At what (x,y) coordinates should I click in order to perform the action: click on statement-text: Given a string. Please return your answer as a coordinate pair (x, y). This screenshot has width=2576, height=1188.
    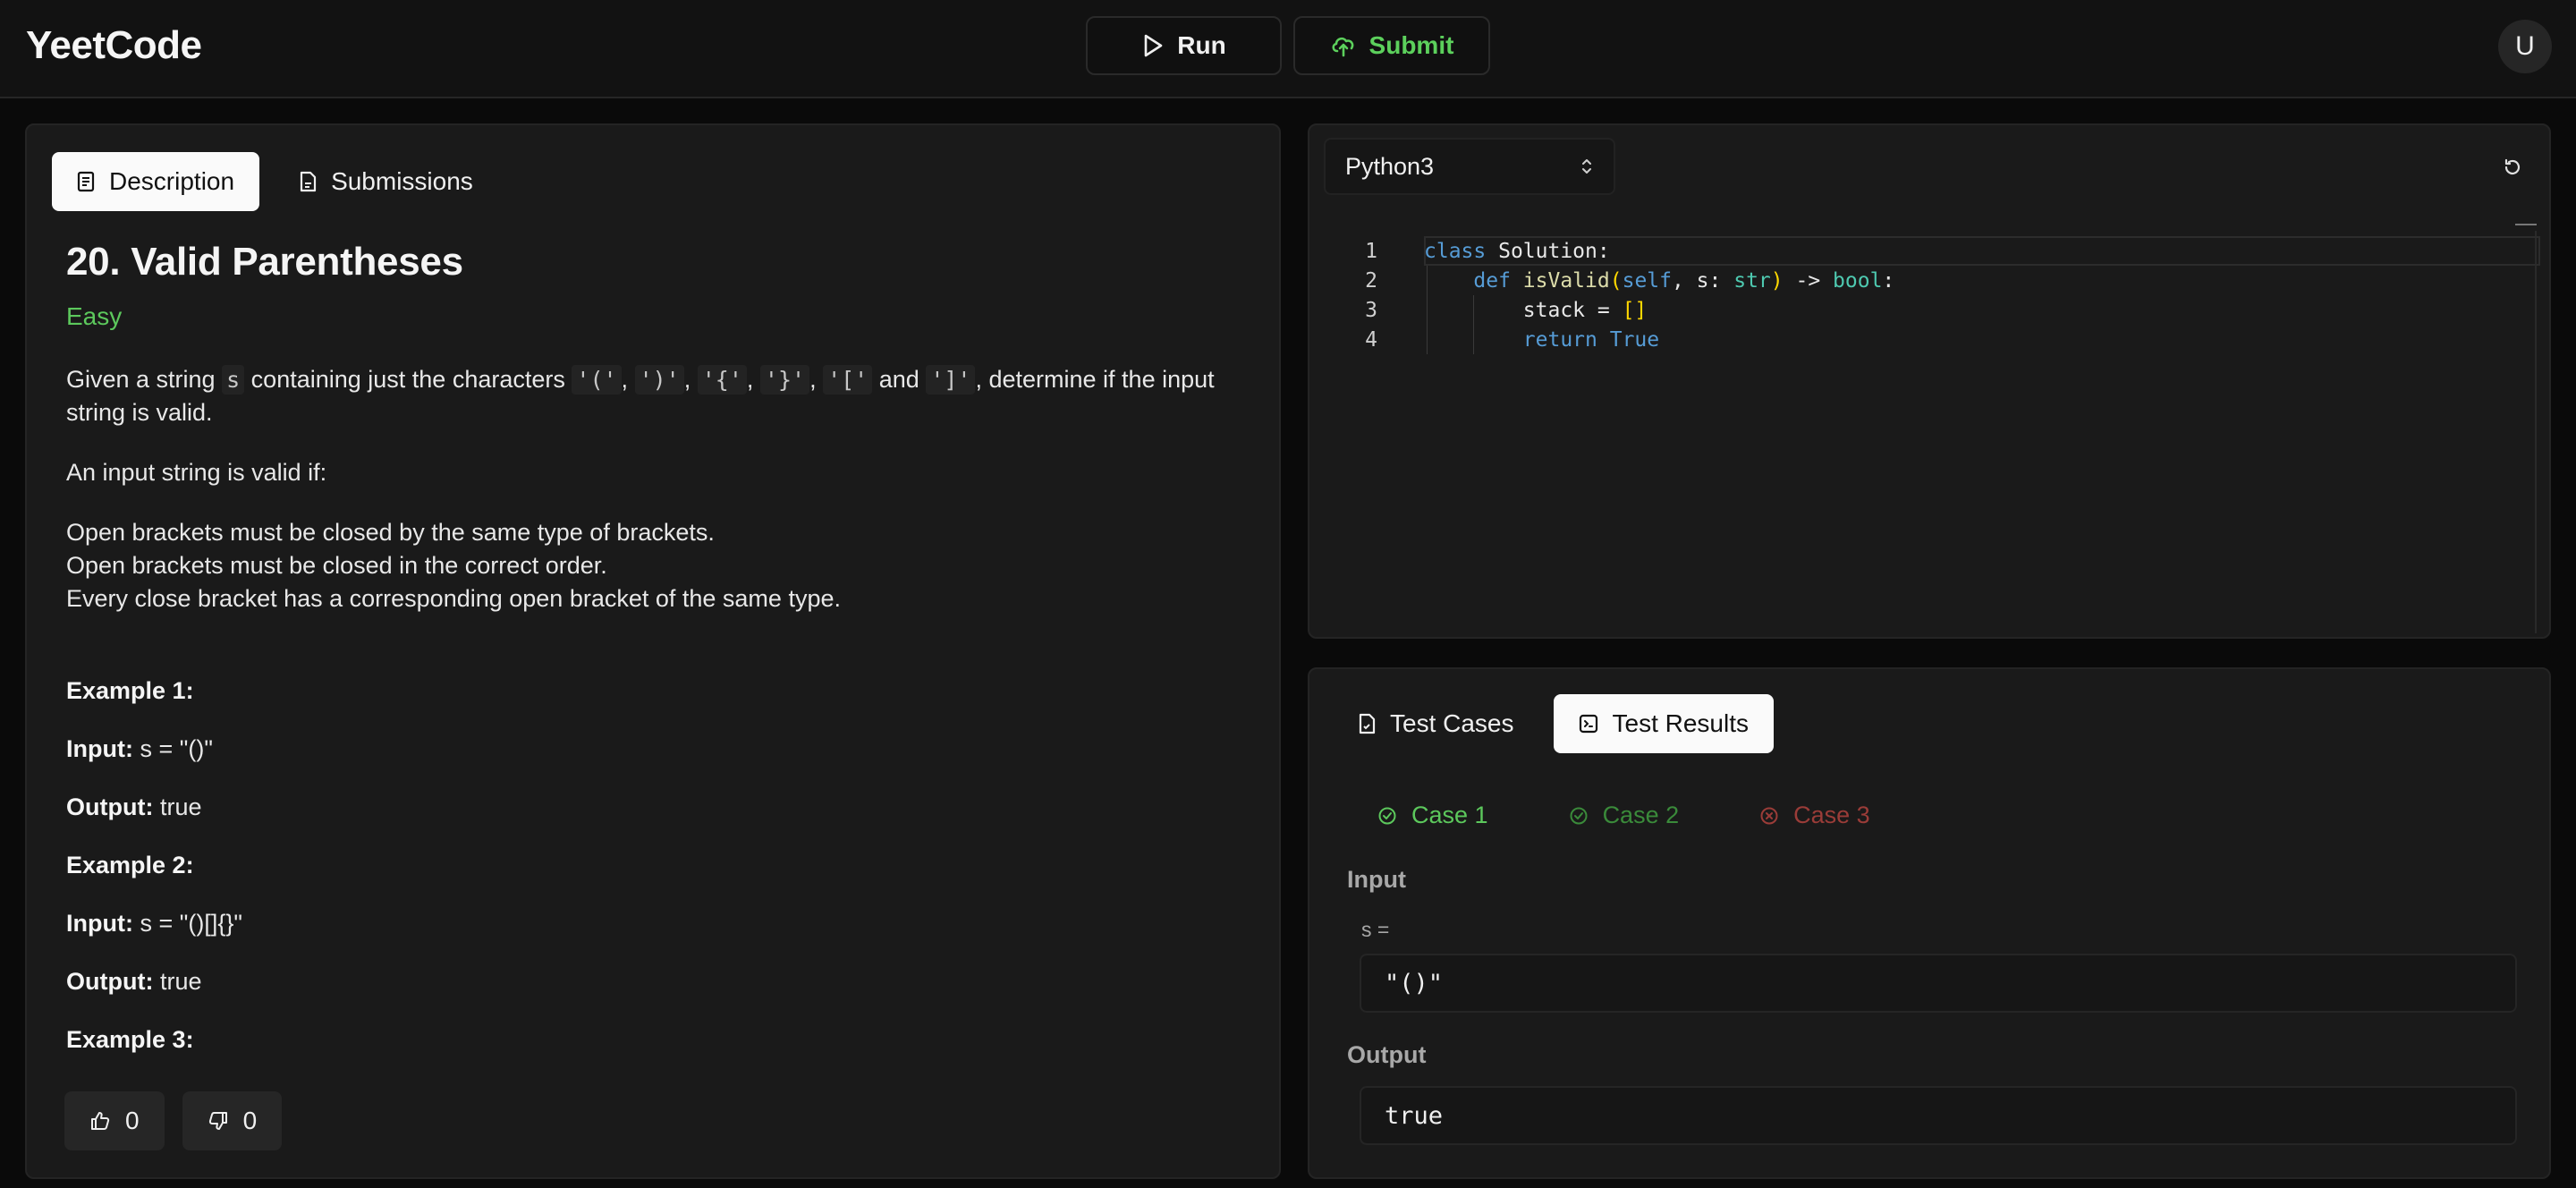
    Looking at the image, I should click on (141, 379).